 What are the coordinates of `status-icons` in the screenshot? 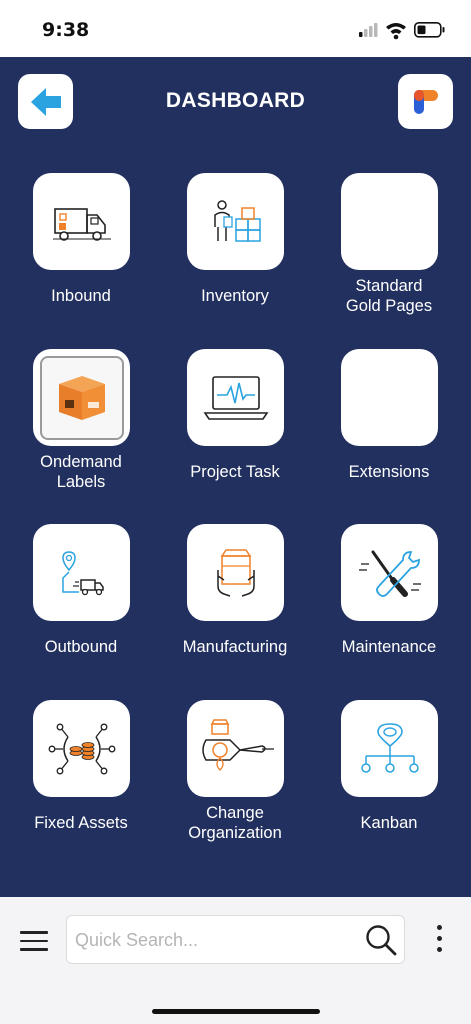 It's located at (404, 32).